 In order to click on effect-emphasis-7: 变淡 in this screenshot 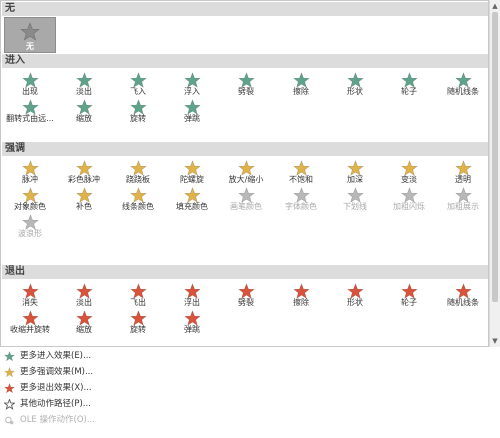, I will do `click(409, 172)`.